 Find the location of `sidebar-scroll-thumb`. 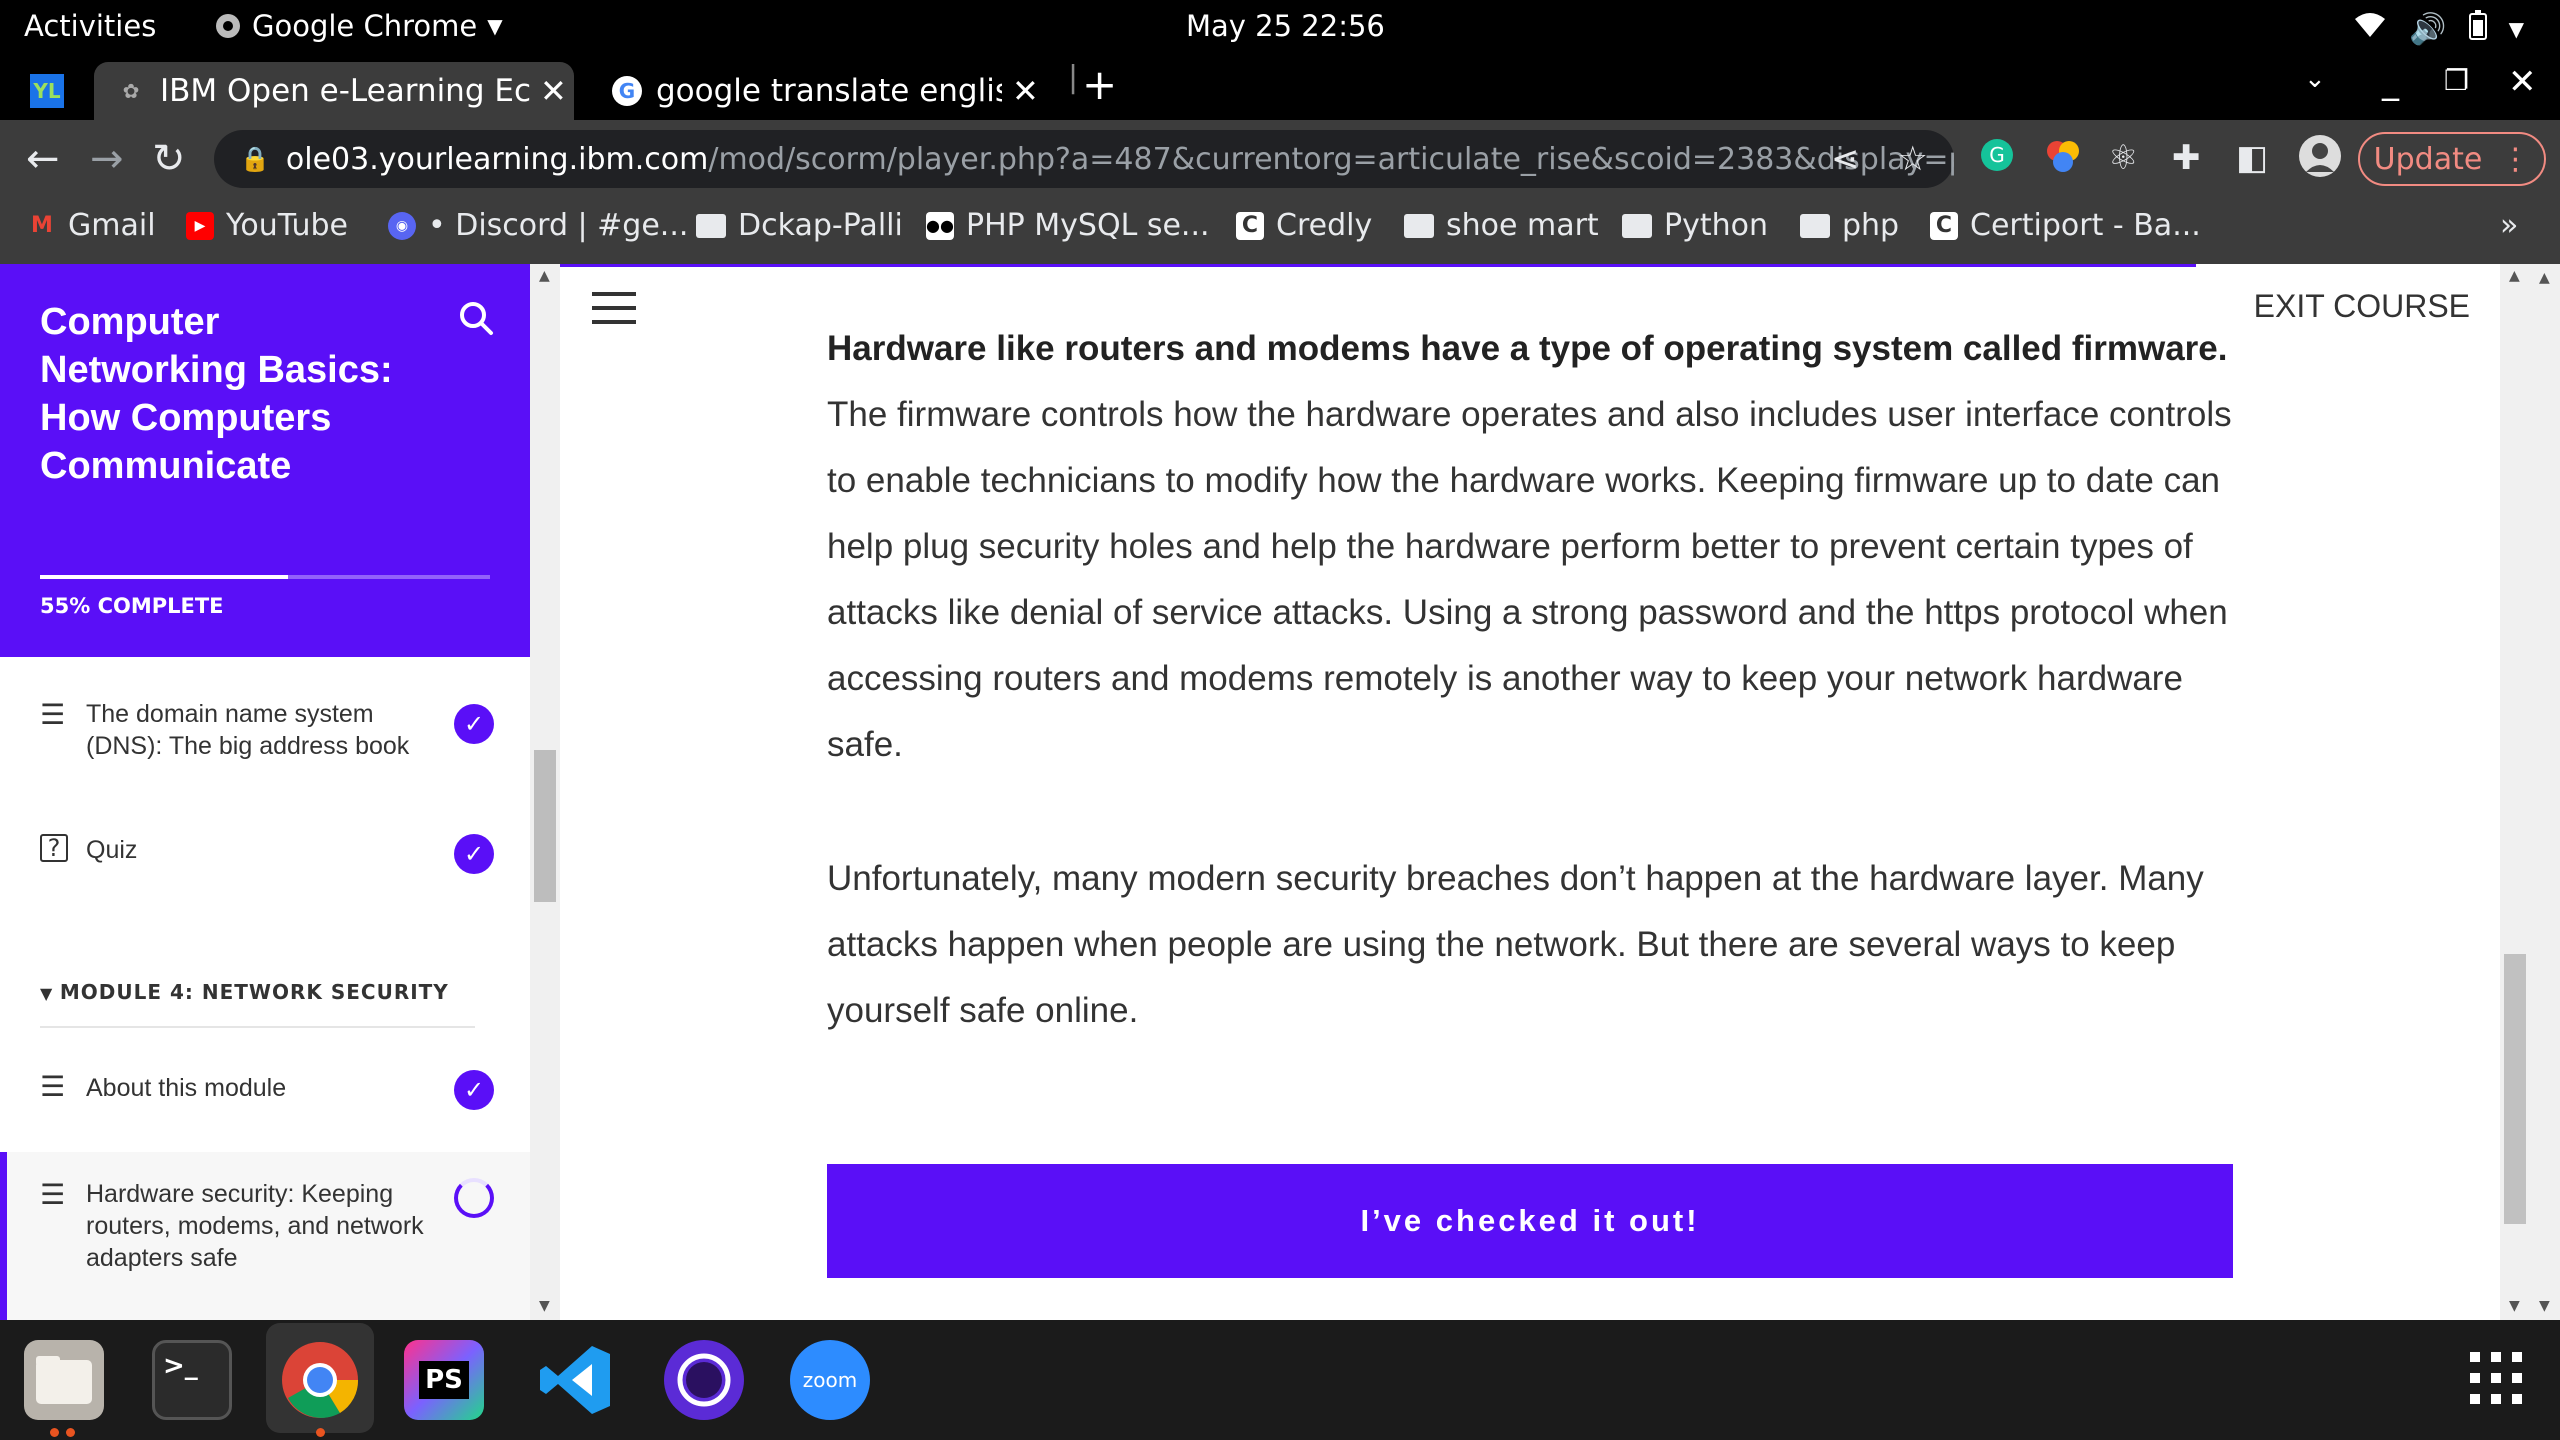

sidebar-scroll-thumb is located at coordinates (545, 826).